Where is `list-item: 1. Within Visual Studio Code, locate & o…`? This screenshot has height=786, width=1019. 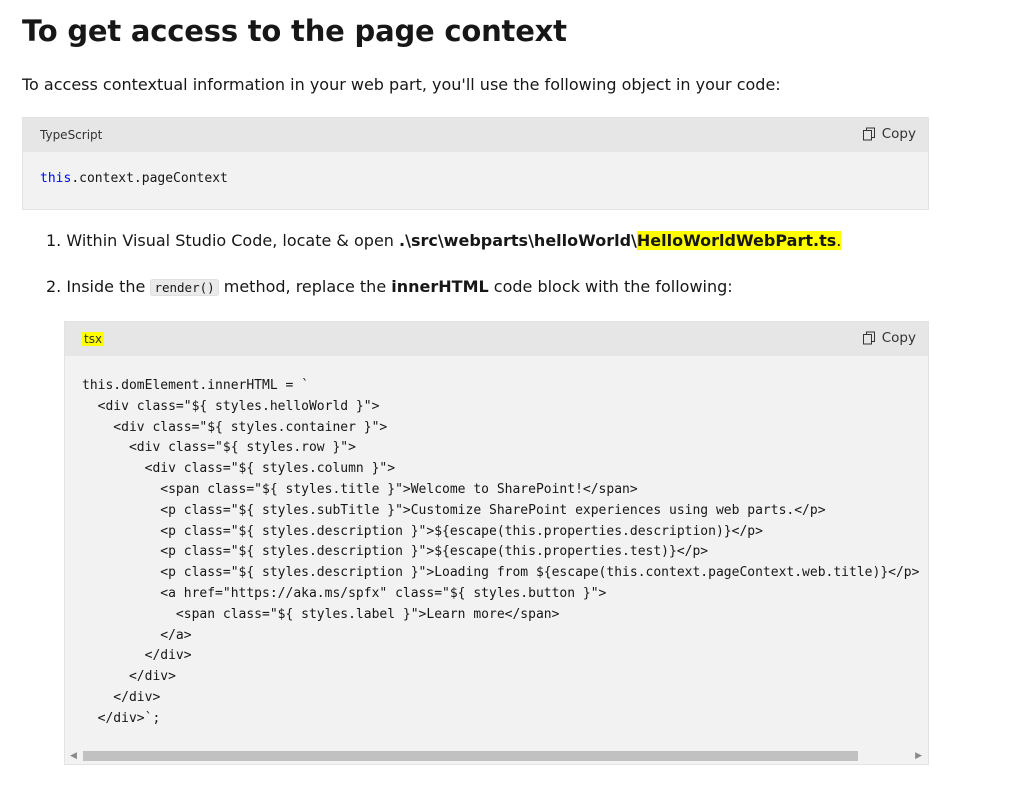 list-item: 1. Within Visual Studio Code, locate & o… is located at coordinates (444, 240).